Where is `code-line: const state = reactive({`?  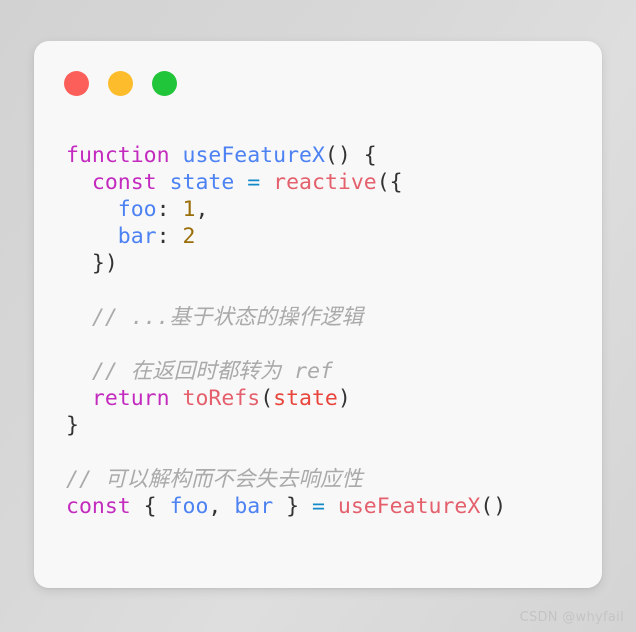 code-line: const state = reactive({ is located at coordinates (330, 182).